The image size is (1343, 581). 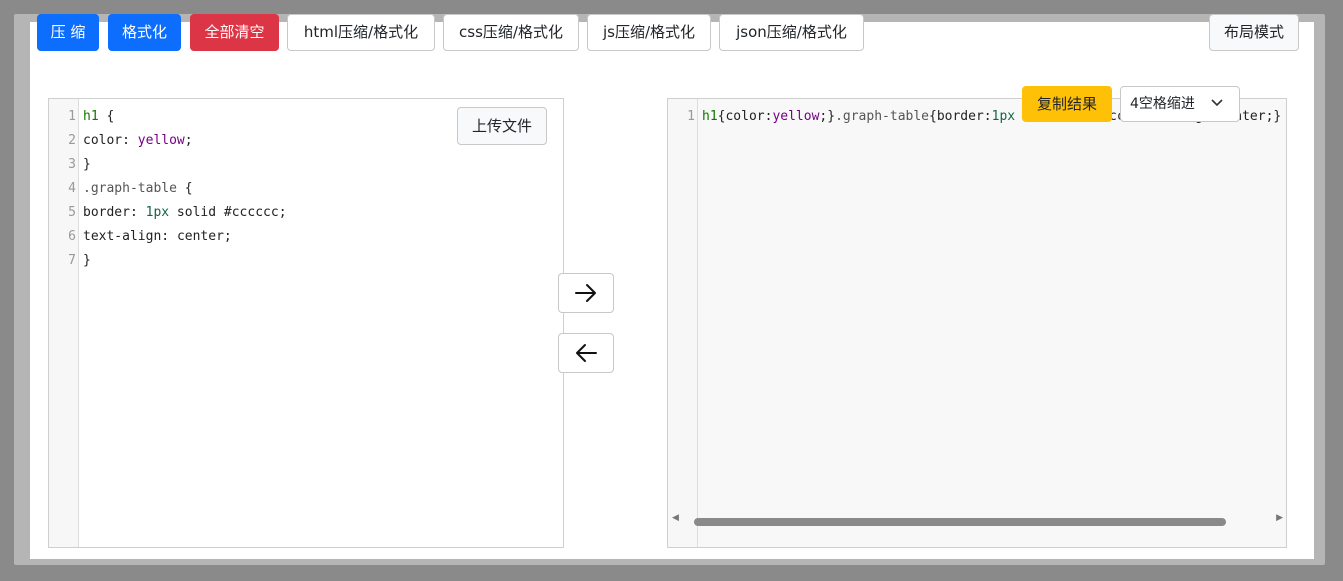 What do you see at coordinates (321, 213) in the screenshot?
I see `code-line: border: 1px solid #cccccc;` at bounding box center [321, 213].